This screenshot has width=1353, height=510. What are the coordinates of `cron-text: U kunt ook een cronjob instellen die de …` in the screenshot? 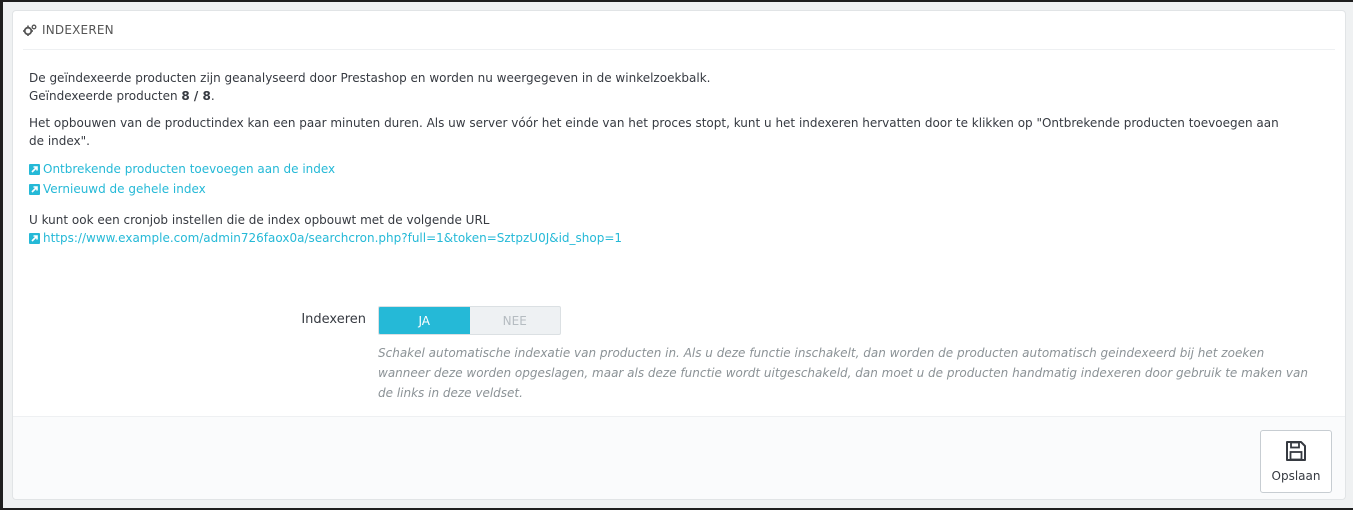 It's located at (259, 220).